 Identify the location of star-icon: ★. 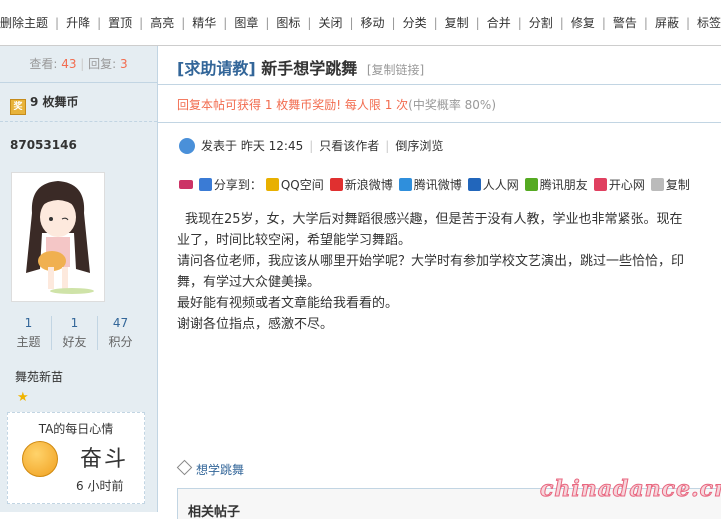
(23, 397).